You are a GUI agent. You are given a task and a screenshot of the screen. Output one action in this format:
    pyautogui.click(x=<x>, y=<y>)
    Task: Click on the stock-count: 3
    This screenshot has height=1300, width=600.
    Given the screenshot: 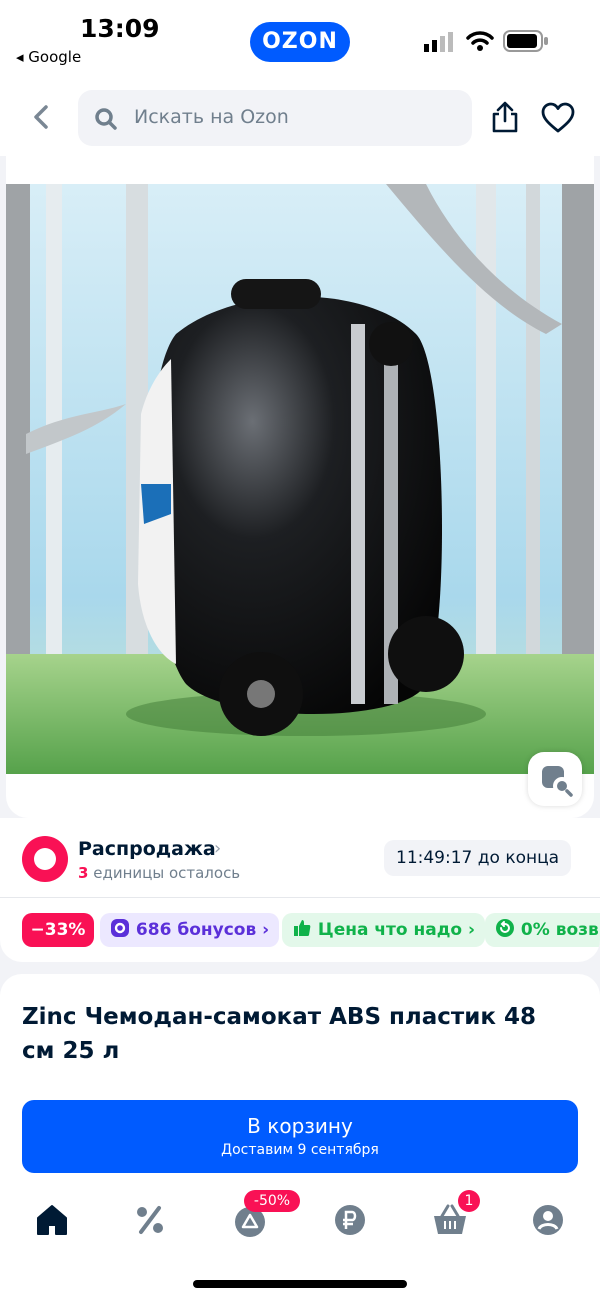 What is the action you would take?
    pyautogui.click(x=83, y=873)
    